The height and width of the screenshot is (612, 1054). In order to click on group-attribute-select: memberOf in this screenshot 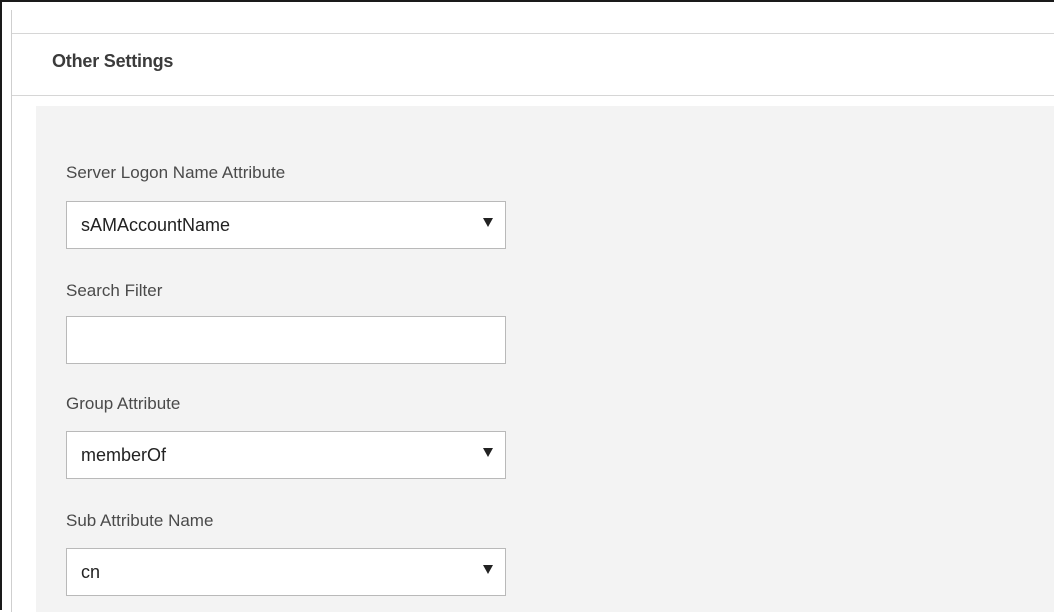, I will do `click(286, 455)`.